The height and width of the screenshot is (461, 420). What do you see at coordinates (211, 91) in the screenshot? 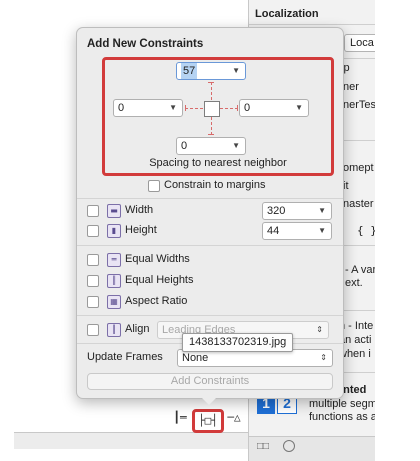
I see `top-pin-line` at bounding box center [211, 91].